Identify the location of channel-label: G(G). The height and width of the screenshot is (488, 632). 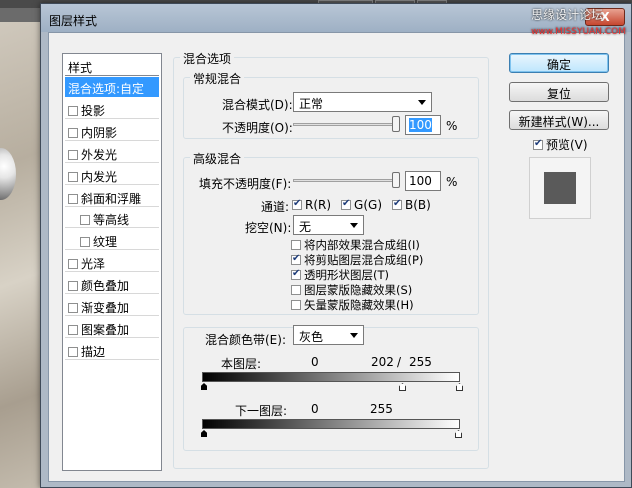
(368, 205).